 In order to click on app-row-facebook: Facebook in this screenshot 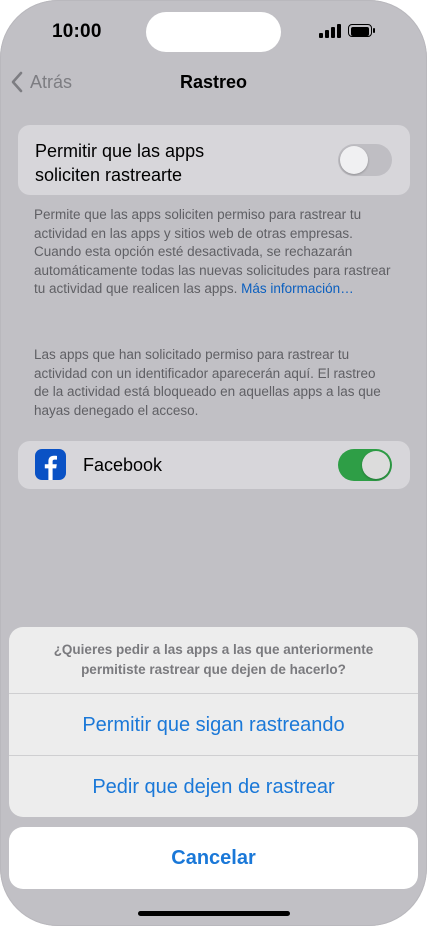, I will do `click(214, 465)`.